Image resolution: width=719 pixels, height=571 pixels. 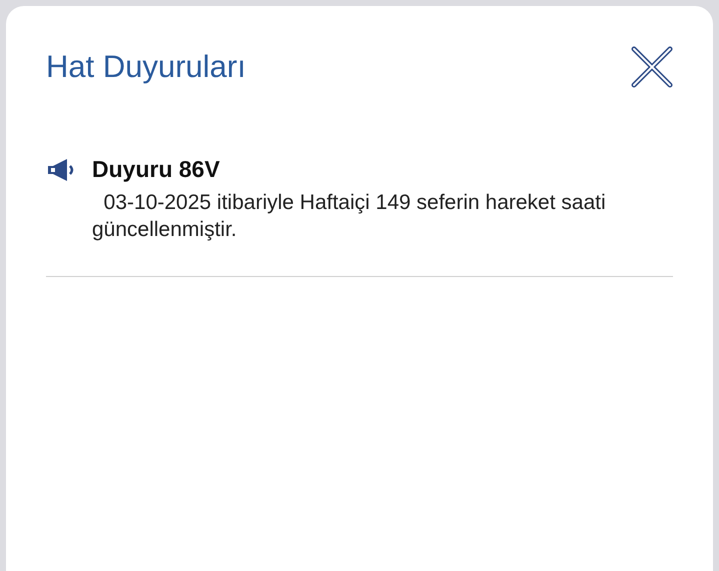 I want to click on announcement-text: 03-10-2025 itibariyle Haftaiçi 149 seferin hareket saati güncellenmiştir., so click(x=349, y=217).